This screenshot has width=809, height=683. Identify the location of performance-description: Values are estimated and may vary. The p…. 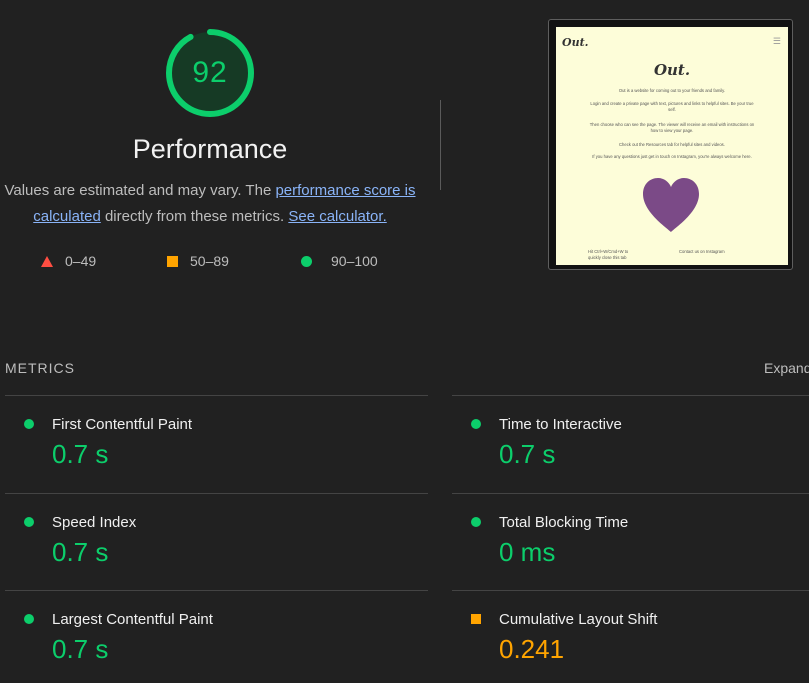
(210, 203).